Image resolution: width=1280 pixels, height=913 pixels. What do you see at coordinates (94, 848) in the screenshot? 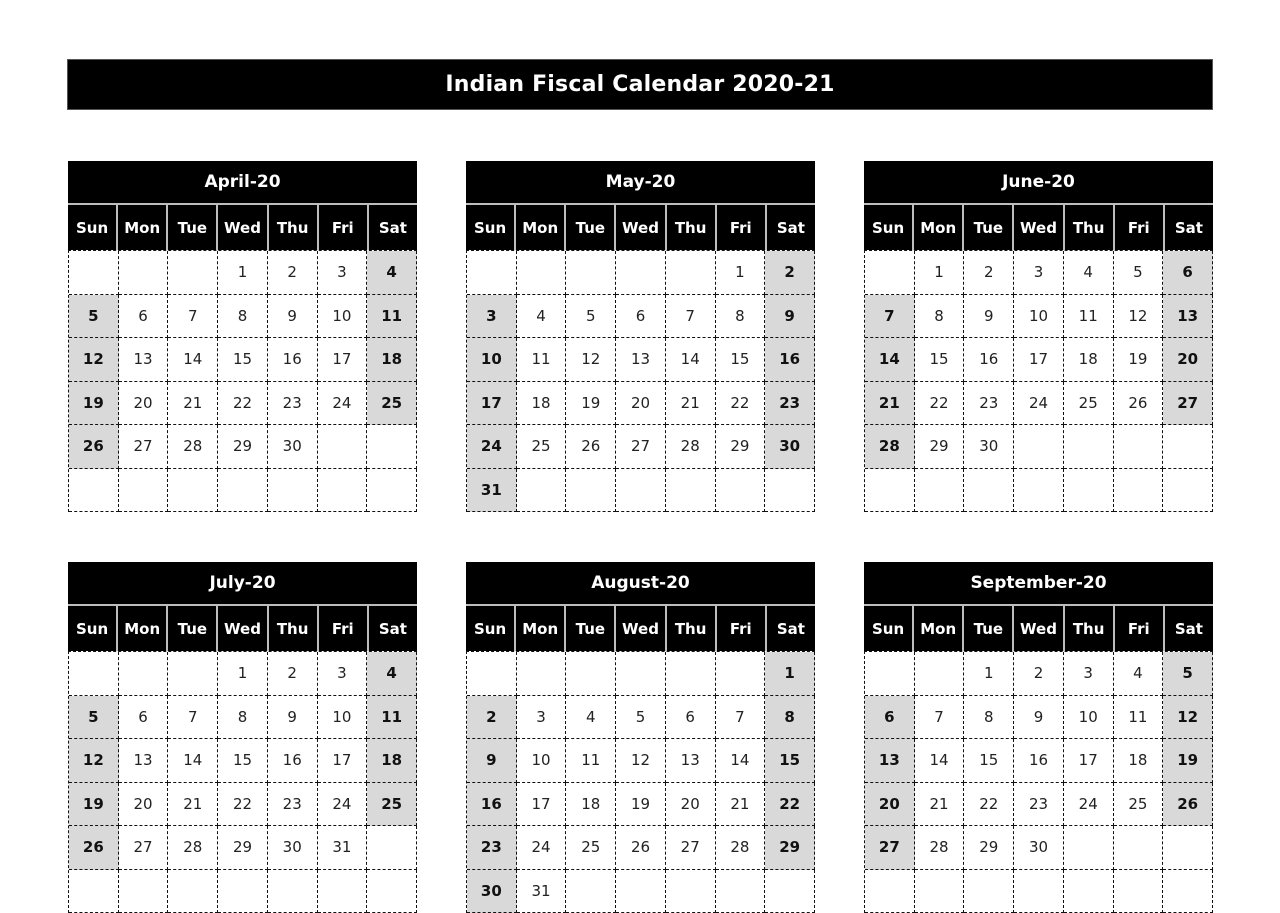
I see `day-cell: 26` at bounding box center [94, 848].